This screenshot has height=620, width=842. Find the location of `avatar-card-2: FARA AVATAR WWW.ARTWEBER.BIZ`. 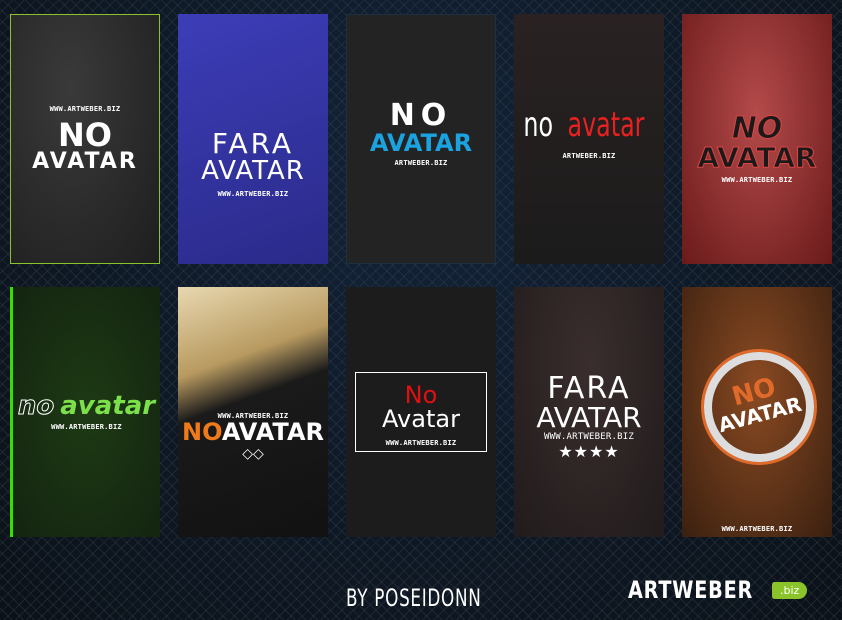

avatar-card-2: FARA AVATAR WWW.ARTWEBER.BIZ is located at coordinates (253, 139).